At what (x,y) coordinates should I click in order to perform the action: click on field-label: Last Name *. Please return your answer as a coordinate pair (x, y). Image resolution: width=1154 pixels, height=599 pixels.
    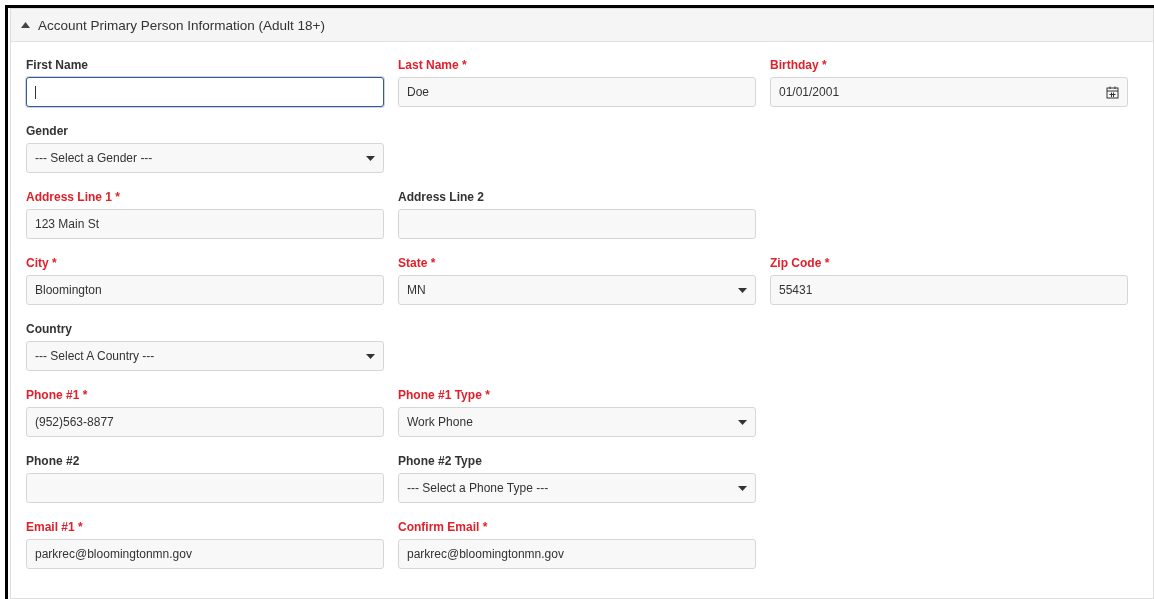
    Looking at the image, I should click on (432, 65).